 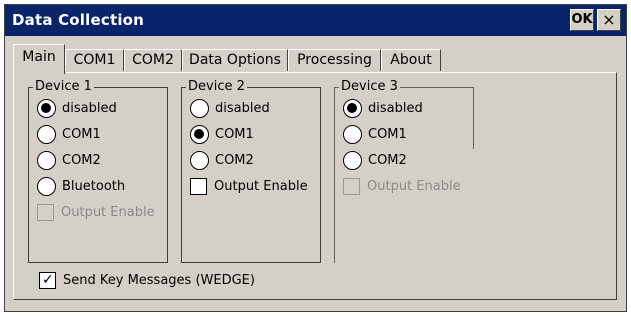 What do you see at coordinates (81, 160) in the screenshot?
I see `device-1-option-label: COM2` at bounding box center [81, 160].